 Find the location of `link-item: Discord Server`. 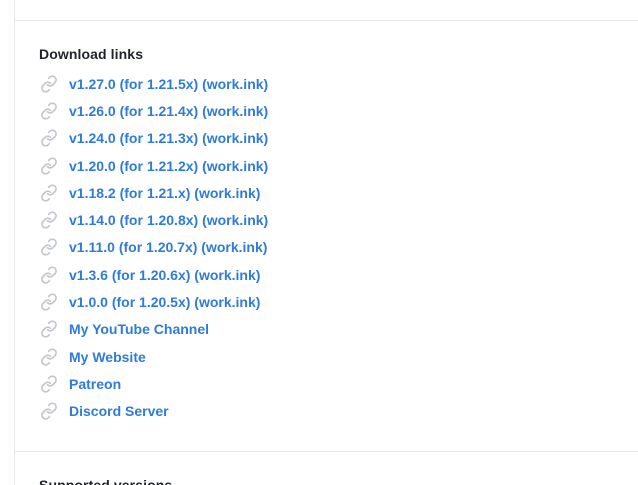

link-item: Discord Server is located at coordinates (153, 411).